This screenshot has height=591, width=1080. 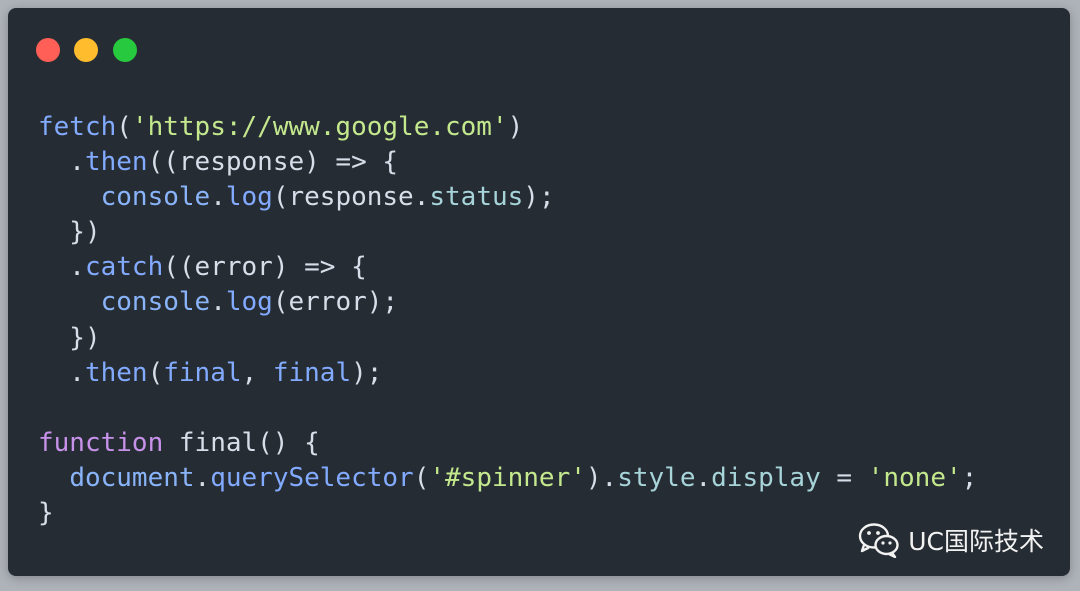 What do you see at coordinates (257, 372) in the screenshot?
I see `code-token: ,` at bounding box center [257, 372].